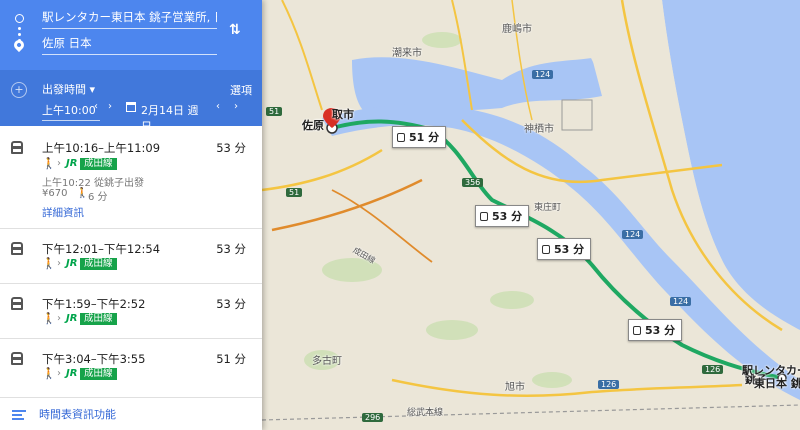 This screenshot has height=430, width=800. I want to click on place-tonosho: 東庄町, so click(548, 208).